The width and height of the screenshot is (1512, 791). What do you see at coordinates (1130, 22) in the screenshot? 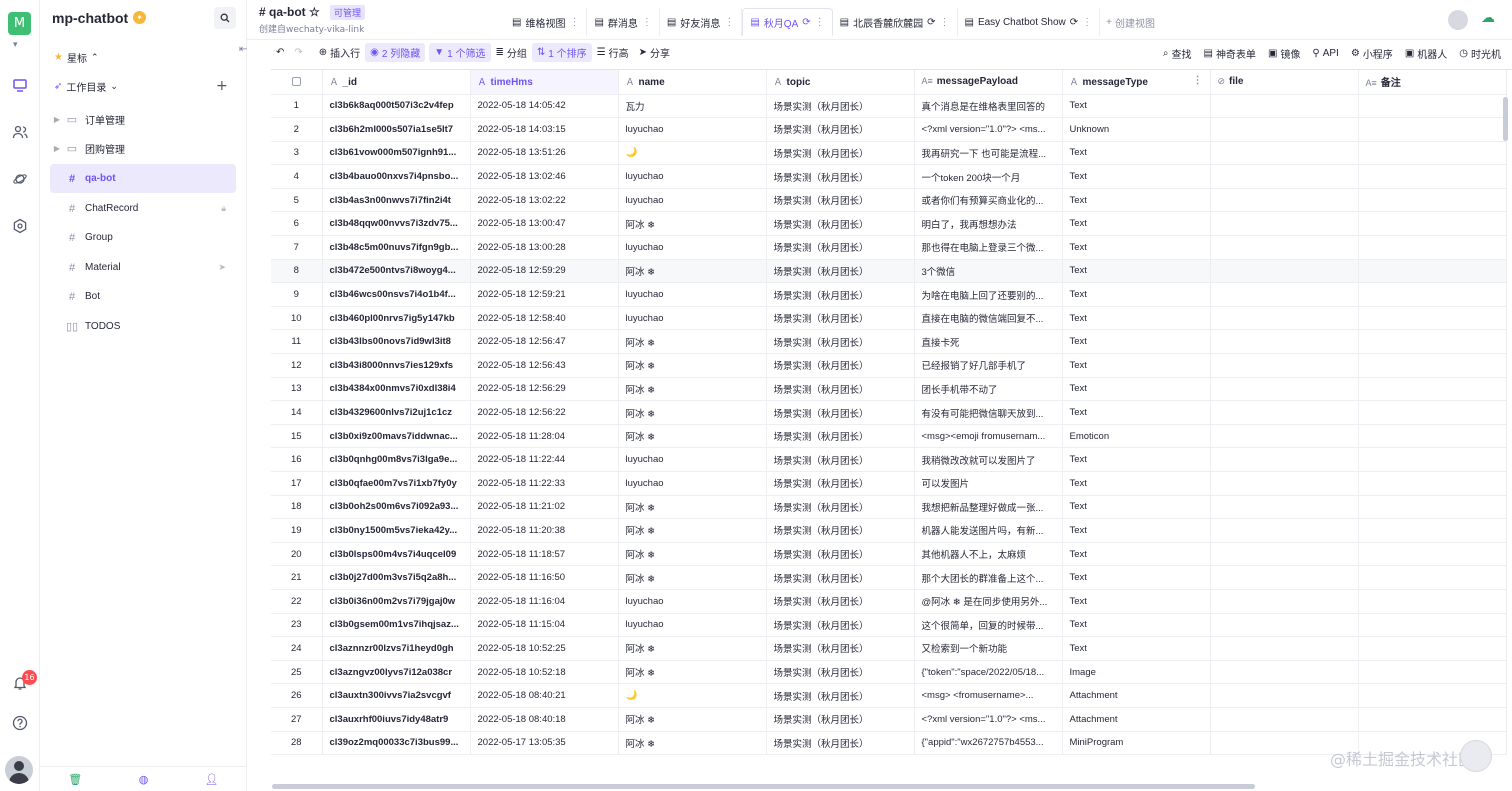
I see `create-view-button: + 创建视图` at bounding box center [1130, 22].